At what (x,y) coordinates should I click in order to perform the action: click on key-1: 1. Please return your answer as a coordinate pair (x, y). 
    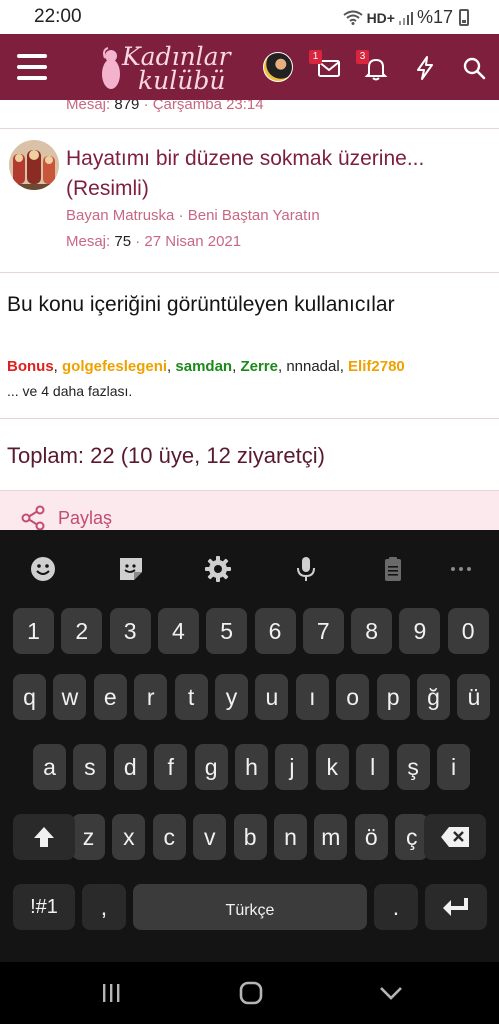
    Looking at the image, I should click on (33, 631).